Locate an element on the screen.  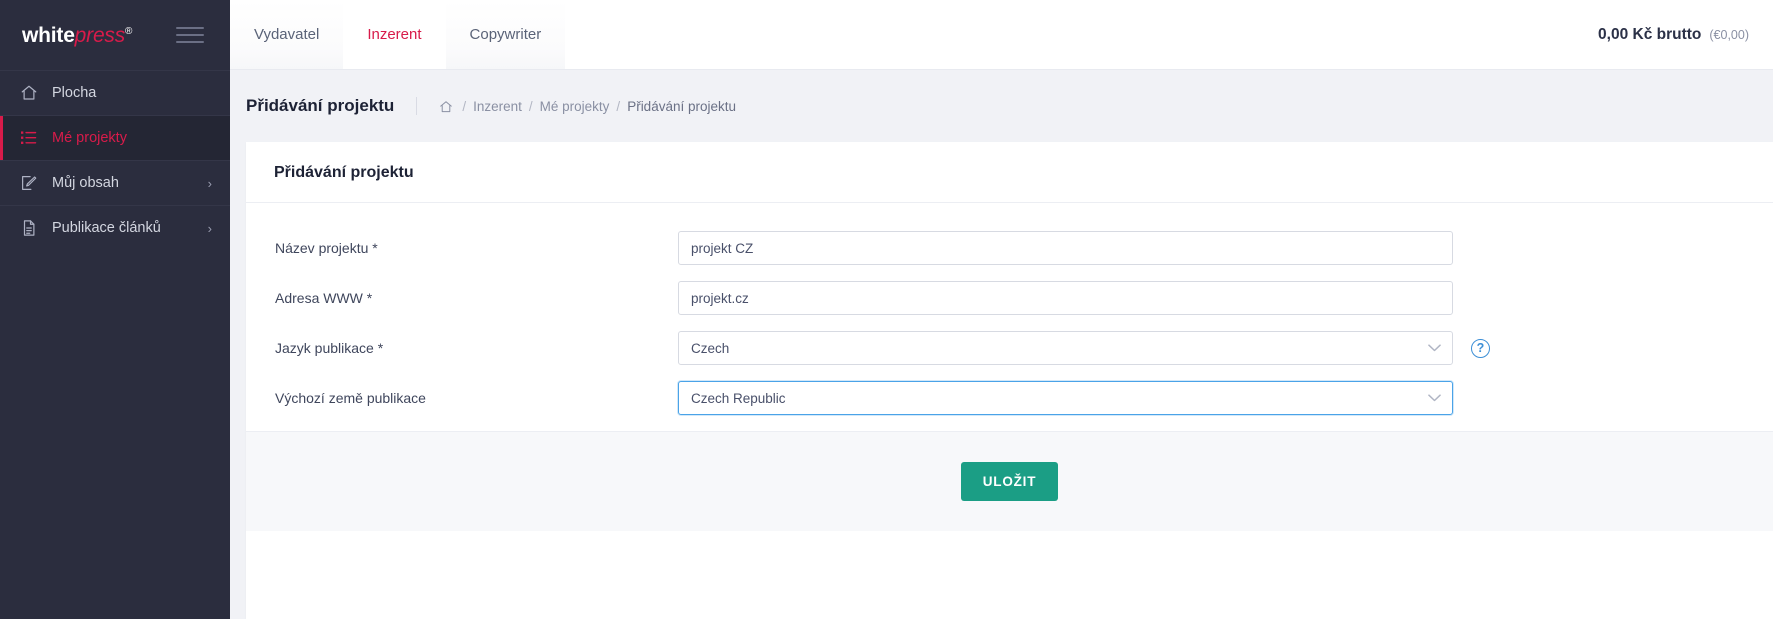
field-publication-language: Czech is located at coordinates (1065, 348).